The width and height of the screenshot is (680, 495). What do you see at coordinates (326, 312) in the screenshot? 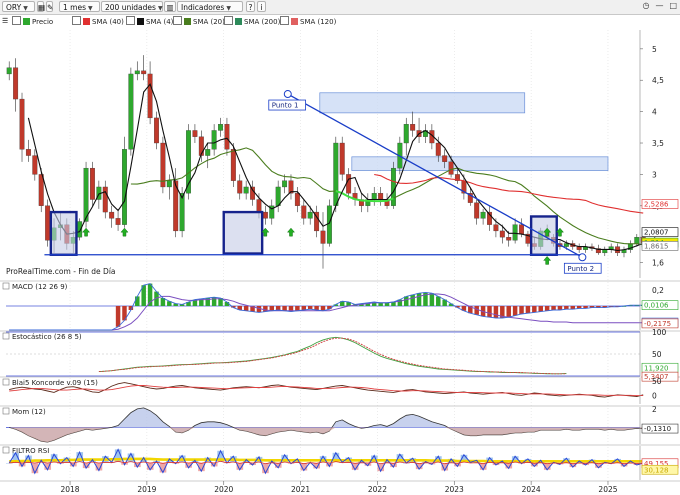
I see `macd-signal-line` at bounding box center [326, 312].